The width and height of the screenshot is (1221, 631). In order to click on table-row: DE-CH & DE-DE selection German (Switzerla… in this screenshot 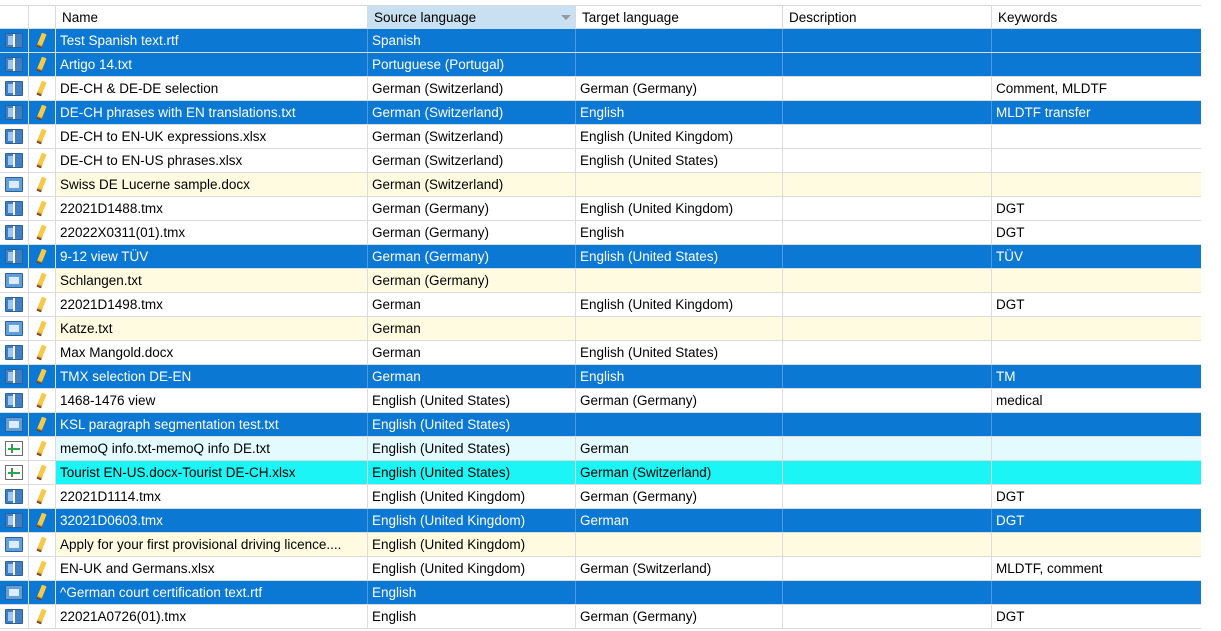, I will do `click(600, 89)`.